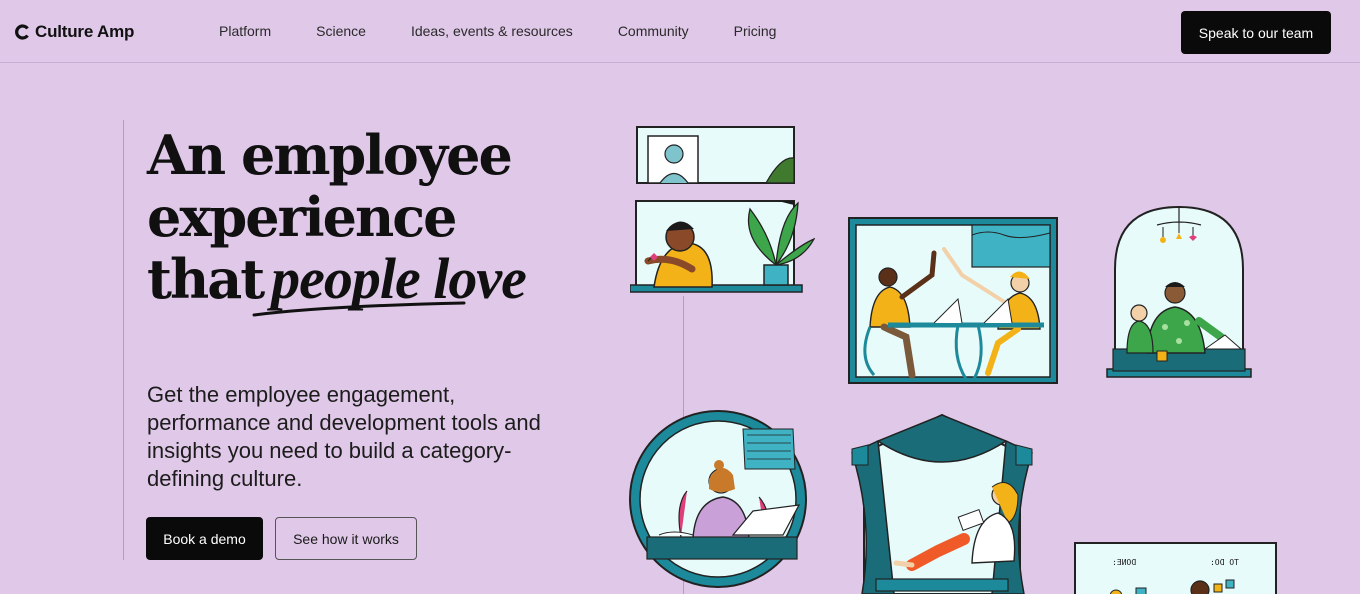  I want to click on nav-item-ideas-events-resources: Ideas, events & resources, so click(492, 31).